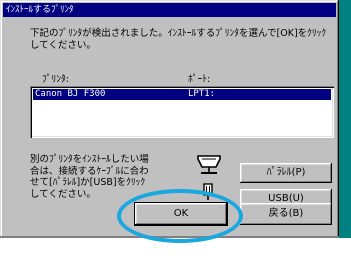 The image size is (351, 266). Describe the element at coordinates (209, 164) in the screenshot. I see `parallel-connector-icon` at that location.